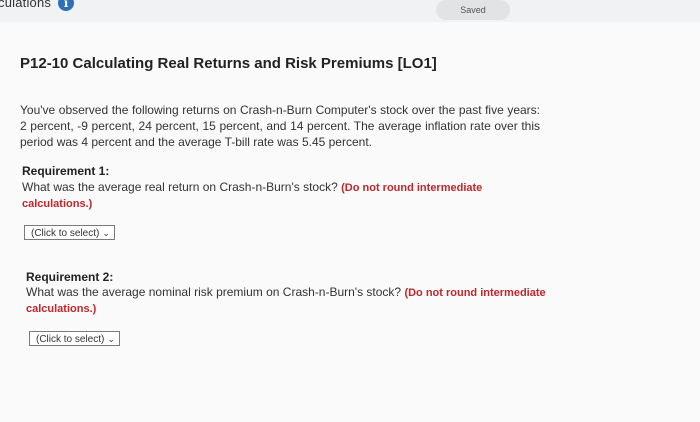 This screenshot has width=700, height=422. Describe the element at coordinates (70, 339) in the screenshot. I see `requirement-2-select-value: (Click to select)` at that location.